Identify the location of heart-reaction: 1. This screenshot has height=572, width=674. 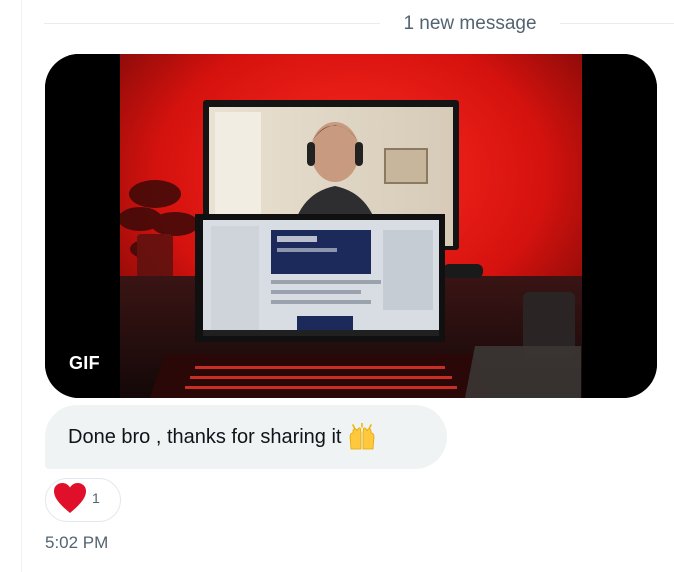
(83, 500).